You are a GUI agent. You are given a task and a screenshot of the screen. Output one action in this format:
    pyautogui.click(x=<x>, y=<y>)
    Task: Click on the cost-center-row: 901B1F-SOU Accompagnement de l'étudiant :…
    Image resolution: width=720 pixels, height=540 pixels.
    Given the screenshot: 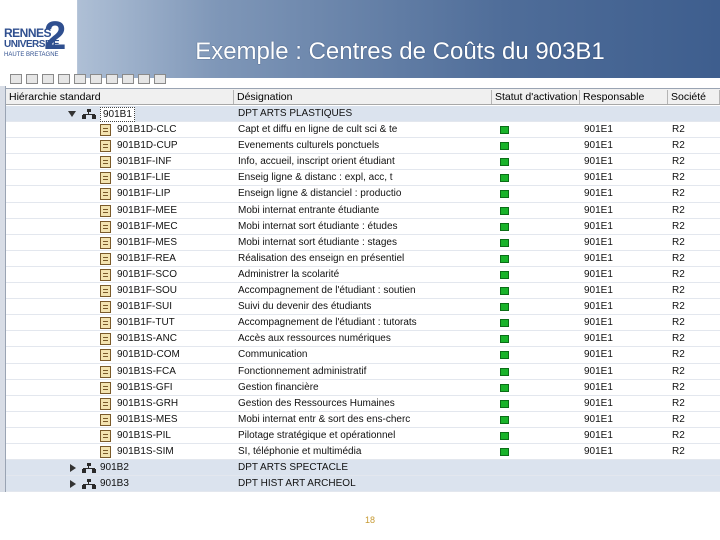 What is the action you would take?
    pyautogui.click(x=363, y=291)
    